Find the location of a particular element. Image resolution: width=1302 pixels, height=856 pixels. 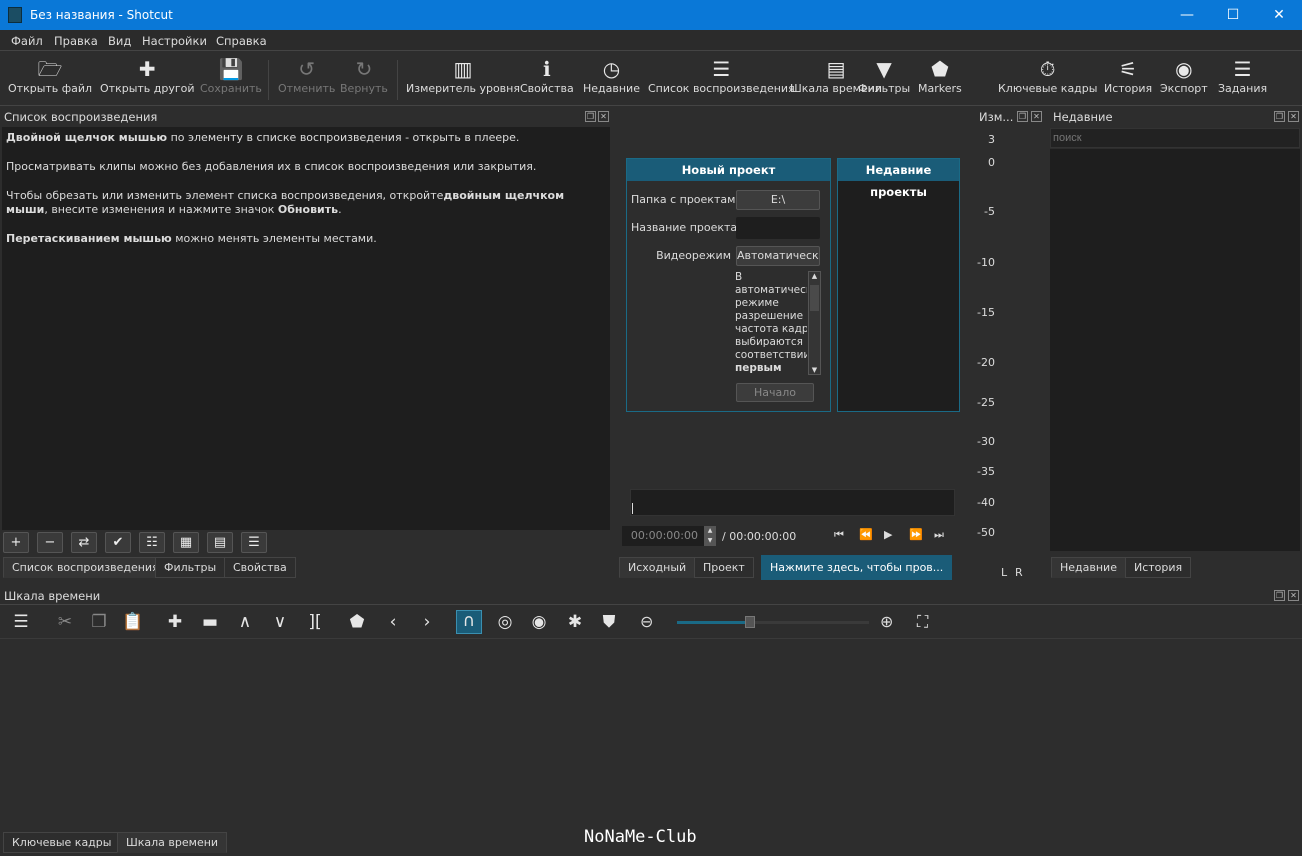

toolbar-list-button: ☰ Список воспроизведения is located at coordinates (721, 75).